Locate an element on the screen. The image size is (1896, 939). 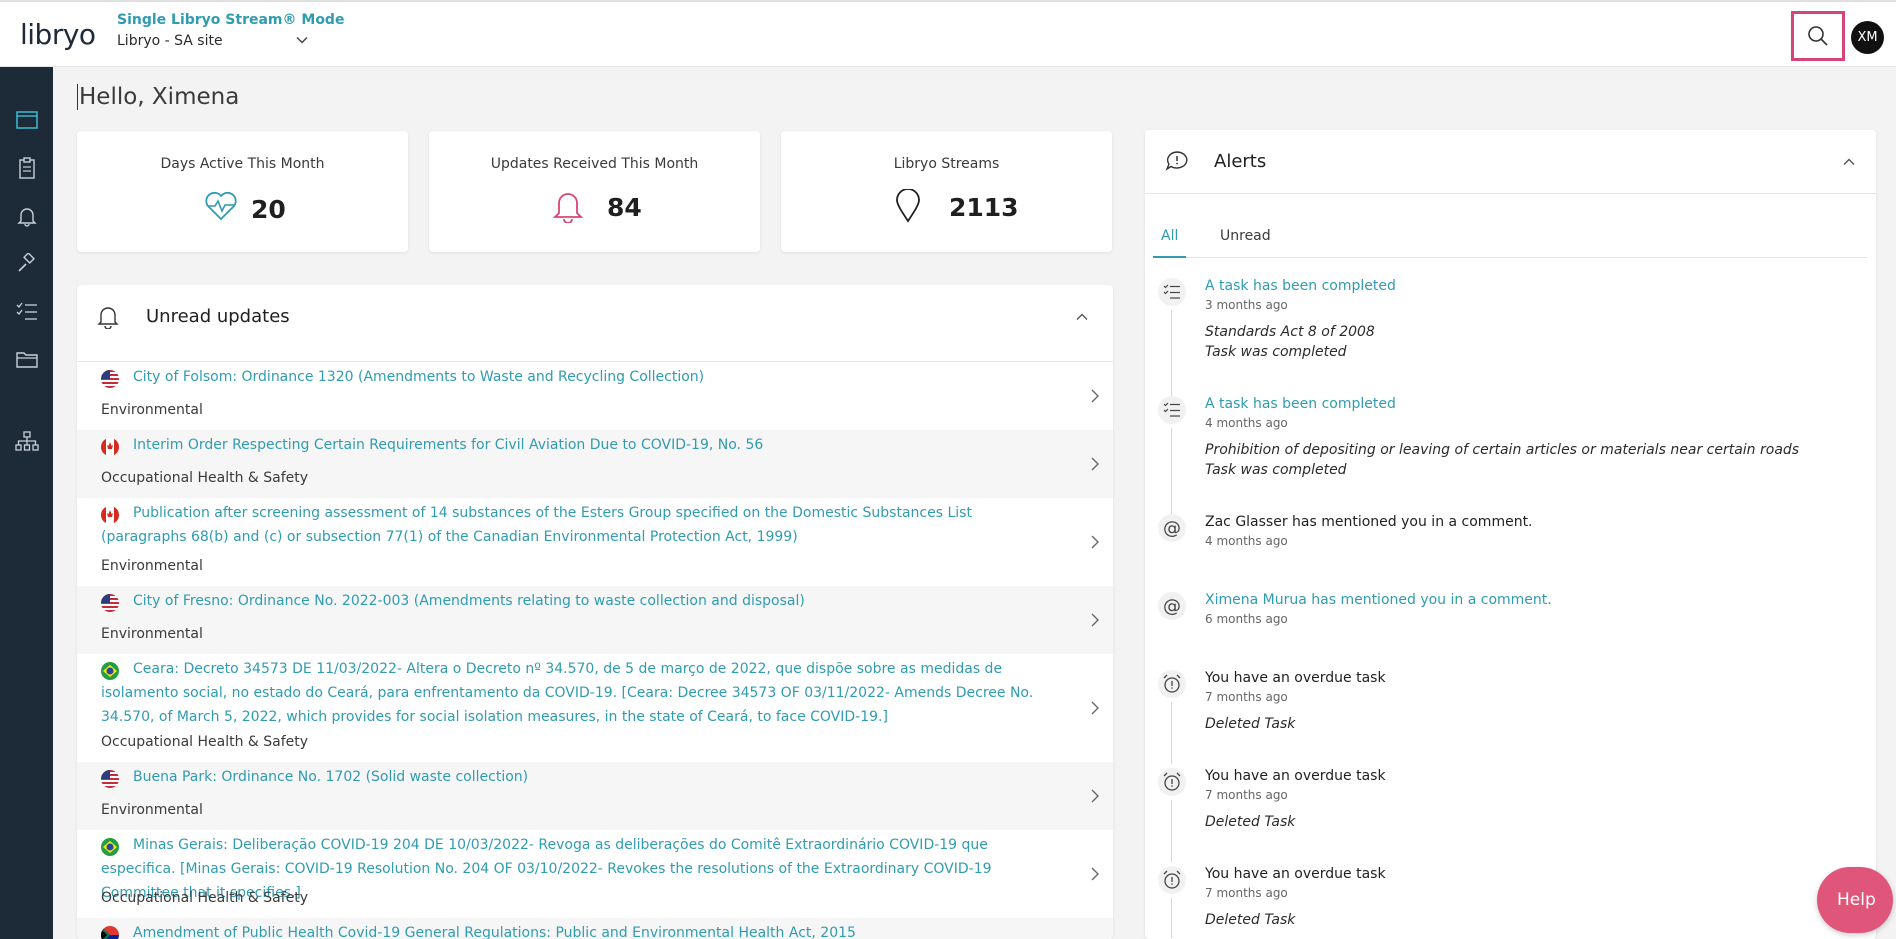
stat-label: Days Active This Month is located at coordinates (242, 164).